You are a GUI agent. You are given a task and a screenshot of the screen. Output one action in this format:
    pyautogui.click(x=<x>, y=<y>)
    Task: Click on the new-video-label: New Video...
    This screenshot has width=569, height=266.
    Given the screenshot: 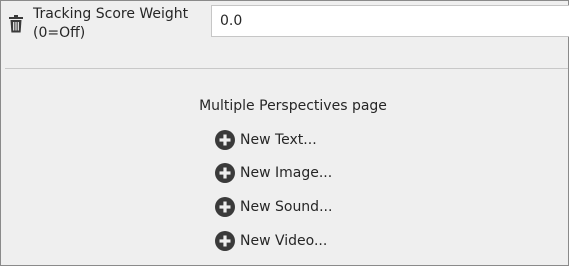 What is the action you would take?
    pyautogui.click(x=284, y=241)
    